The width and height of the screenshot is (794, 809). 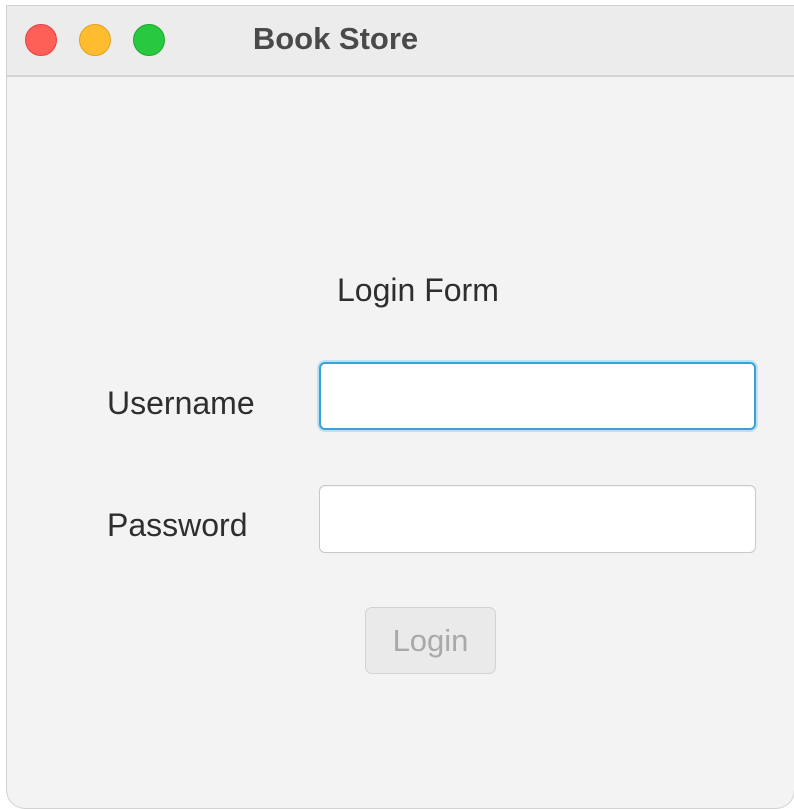 What do you see at coordinates (181, 403) in the screenshot?
I see `username-label: Username` at bounding box center [181, 403].